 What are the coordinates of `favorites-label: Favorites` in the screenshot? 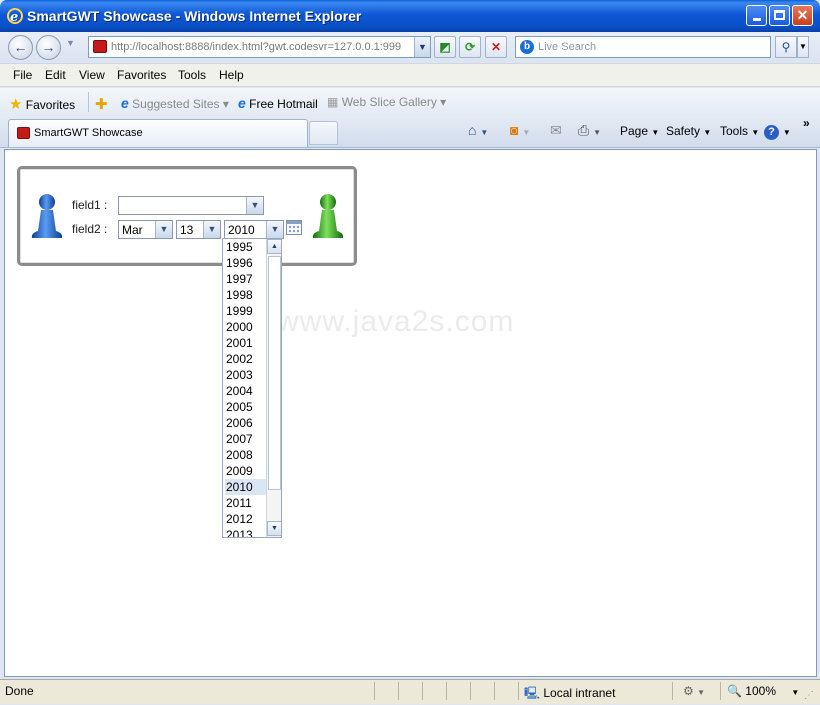 It's located at (50, 105).